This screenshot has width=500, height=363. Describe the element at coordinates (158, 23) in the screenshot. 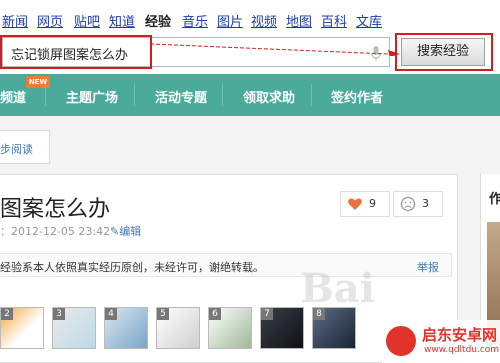

I see `nav-link-jingyan: 经验` at that location.